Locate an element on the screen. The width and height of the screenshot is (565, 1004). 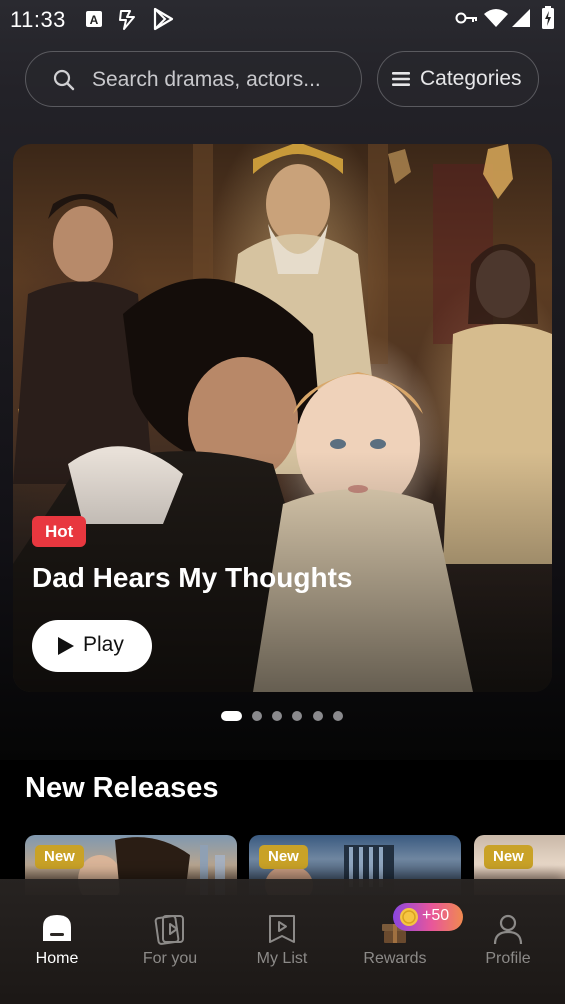
video-cards-icon is located at coordinates (169, 930).